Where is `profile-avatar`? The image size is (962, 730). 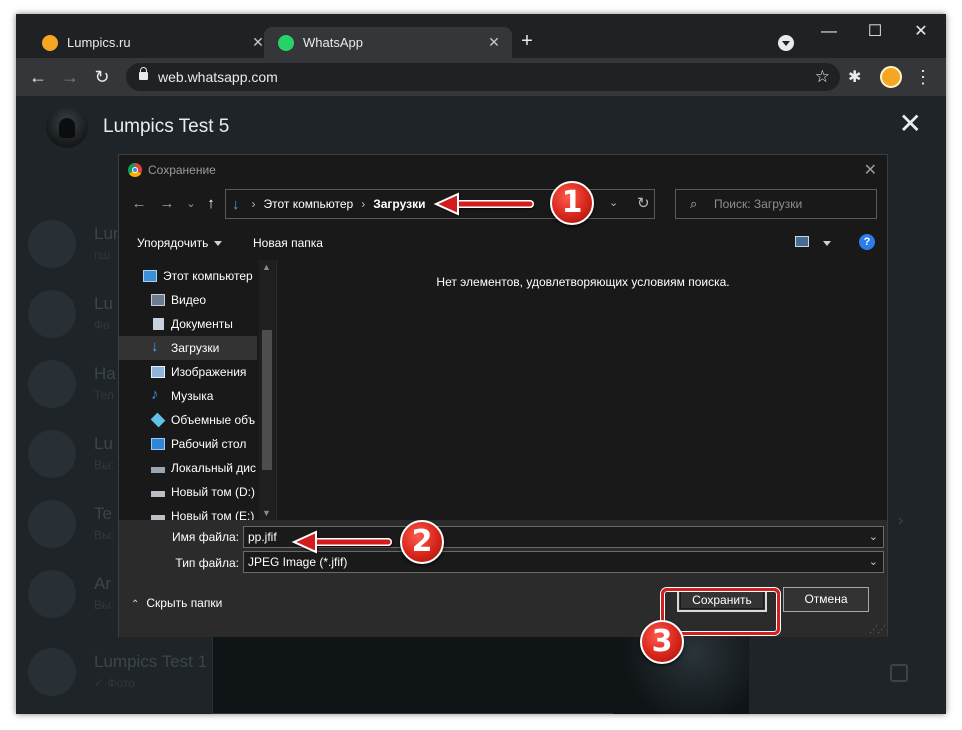 profile-avatar is located at coordinates (891, 77).